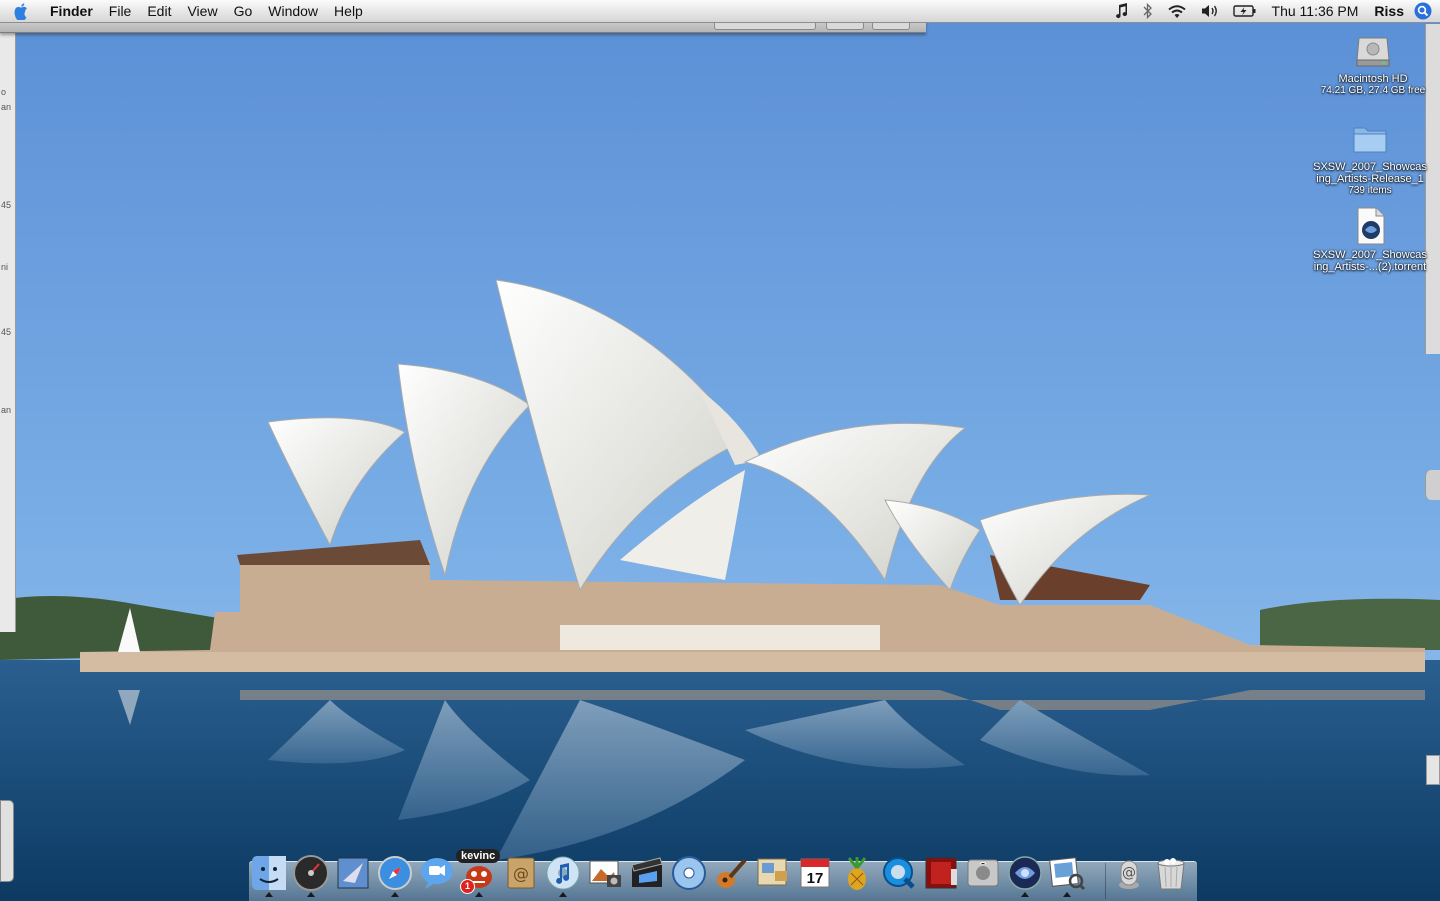 This screenshot has width=1440, height=901. What do you see at coordinates (1315, 11) in the screenshot?
I see `menu-clock: Thu 11:36 PM` at bounding box center [1315, 11].